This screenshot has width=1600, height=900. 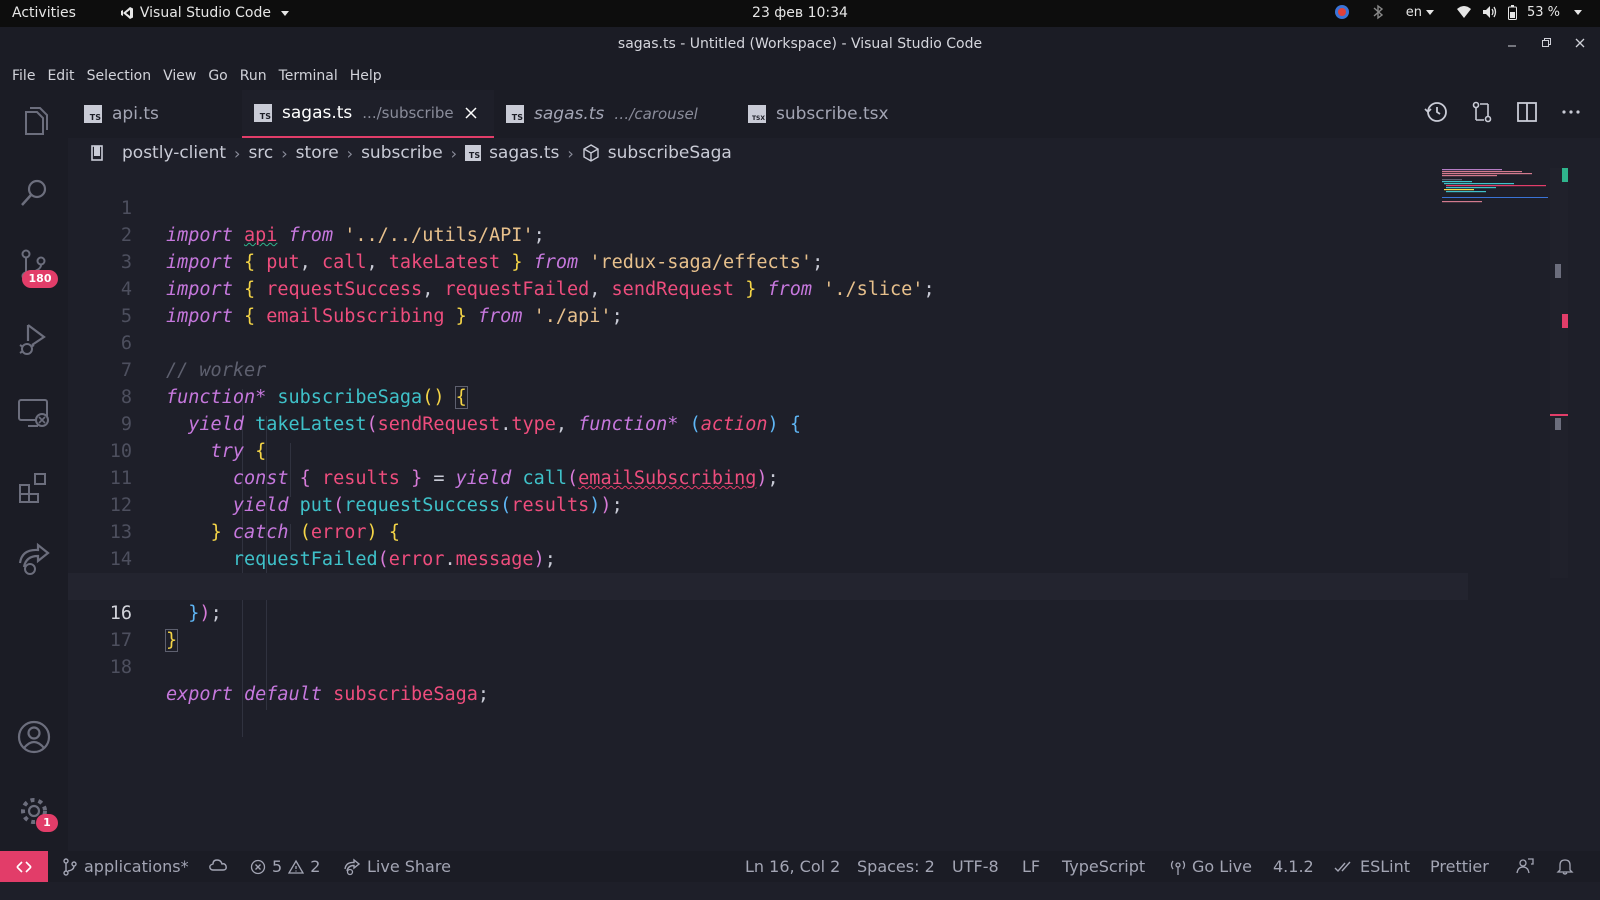 I want to click on tab-label: api.ts, so click(x=135, y=114).